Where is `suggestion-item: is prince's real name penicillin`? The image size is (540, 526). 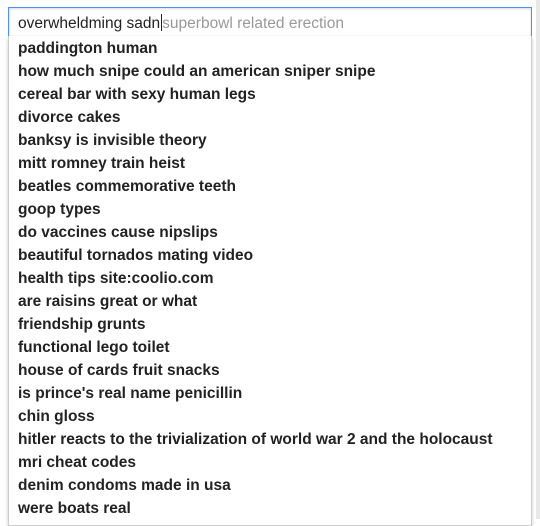
suggestion-item: is prince's real name penicillin is located at coordinates (270, 393).